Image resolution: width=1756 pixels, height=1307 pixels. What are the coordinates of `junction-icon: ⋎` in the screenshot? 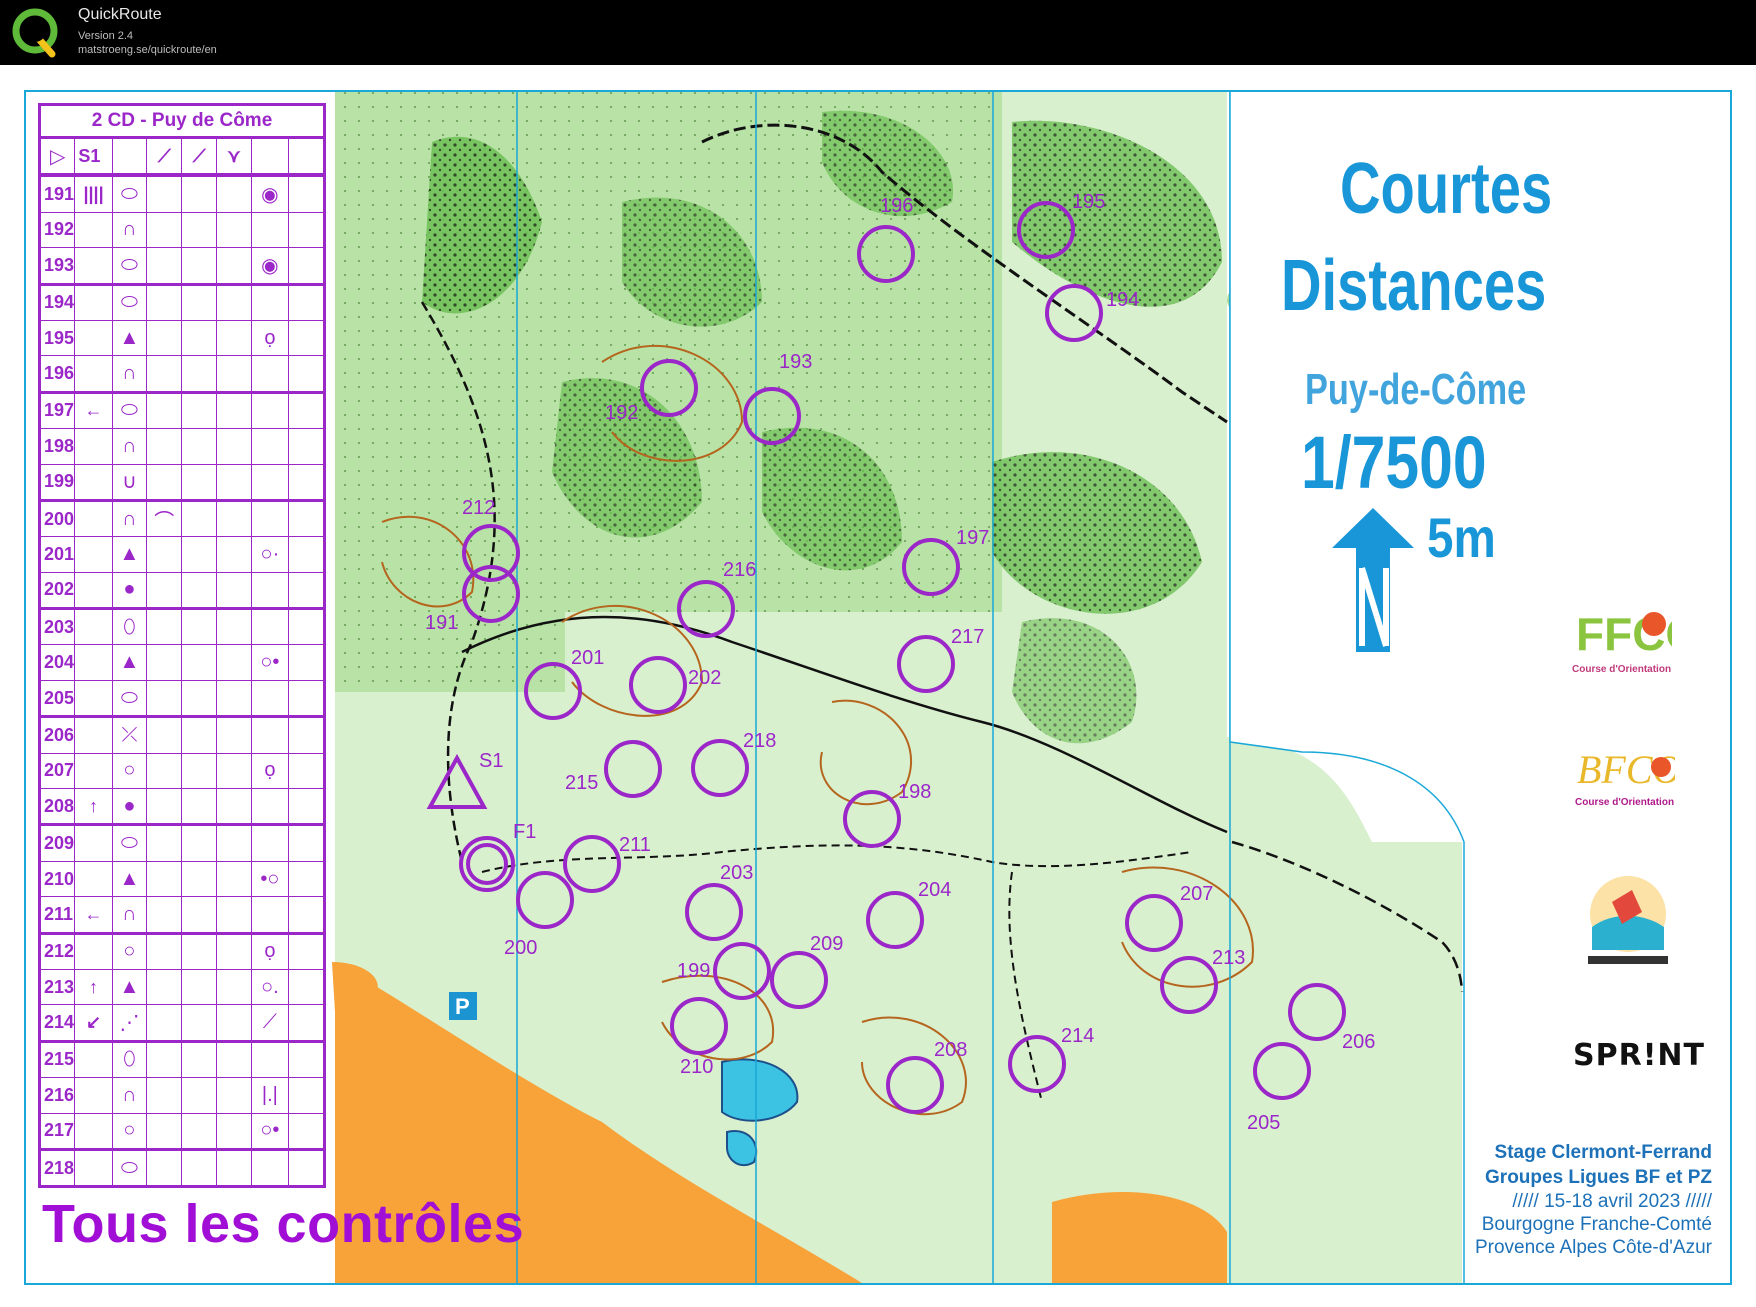 It's located at (234, 155).